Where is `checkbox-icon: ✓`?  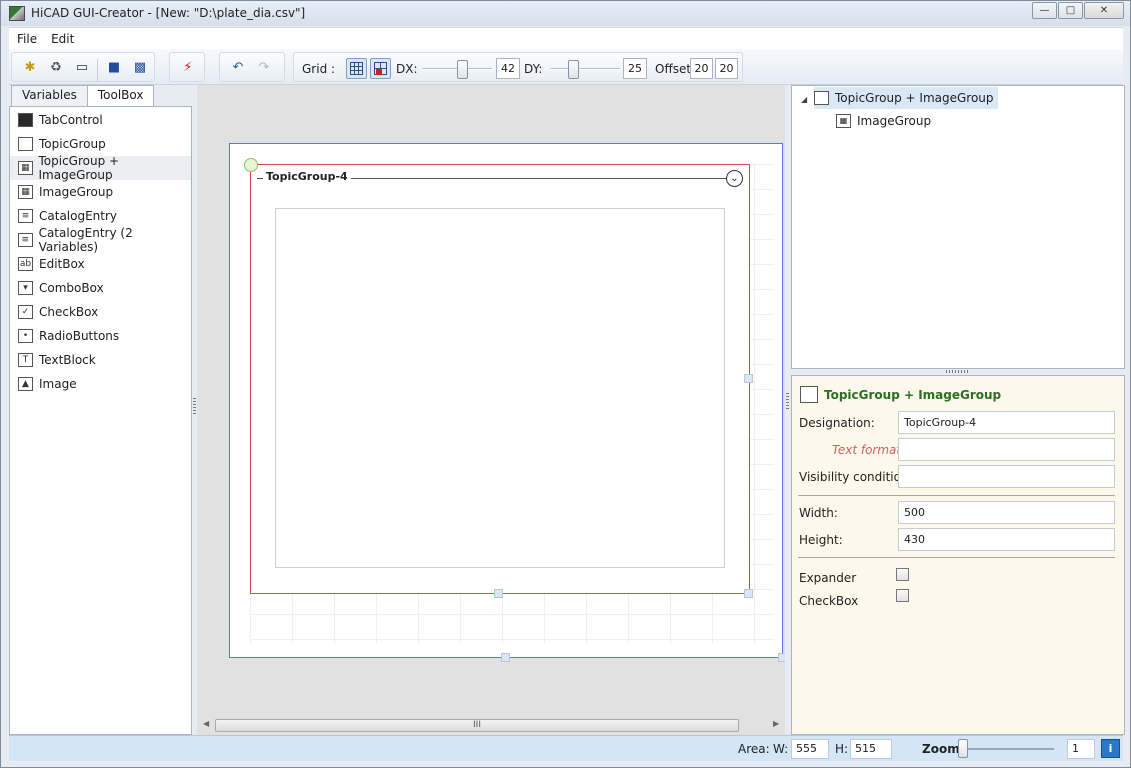
checkbox-icon: ✓ is located at coordinates (25, 312).